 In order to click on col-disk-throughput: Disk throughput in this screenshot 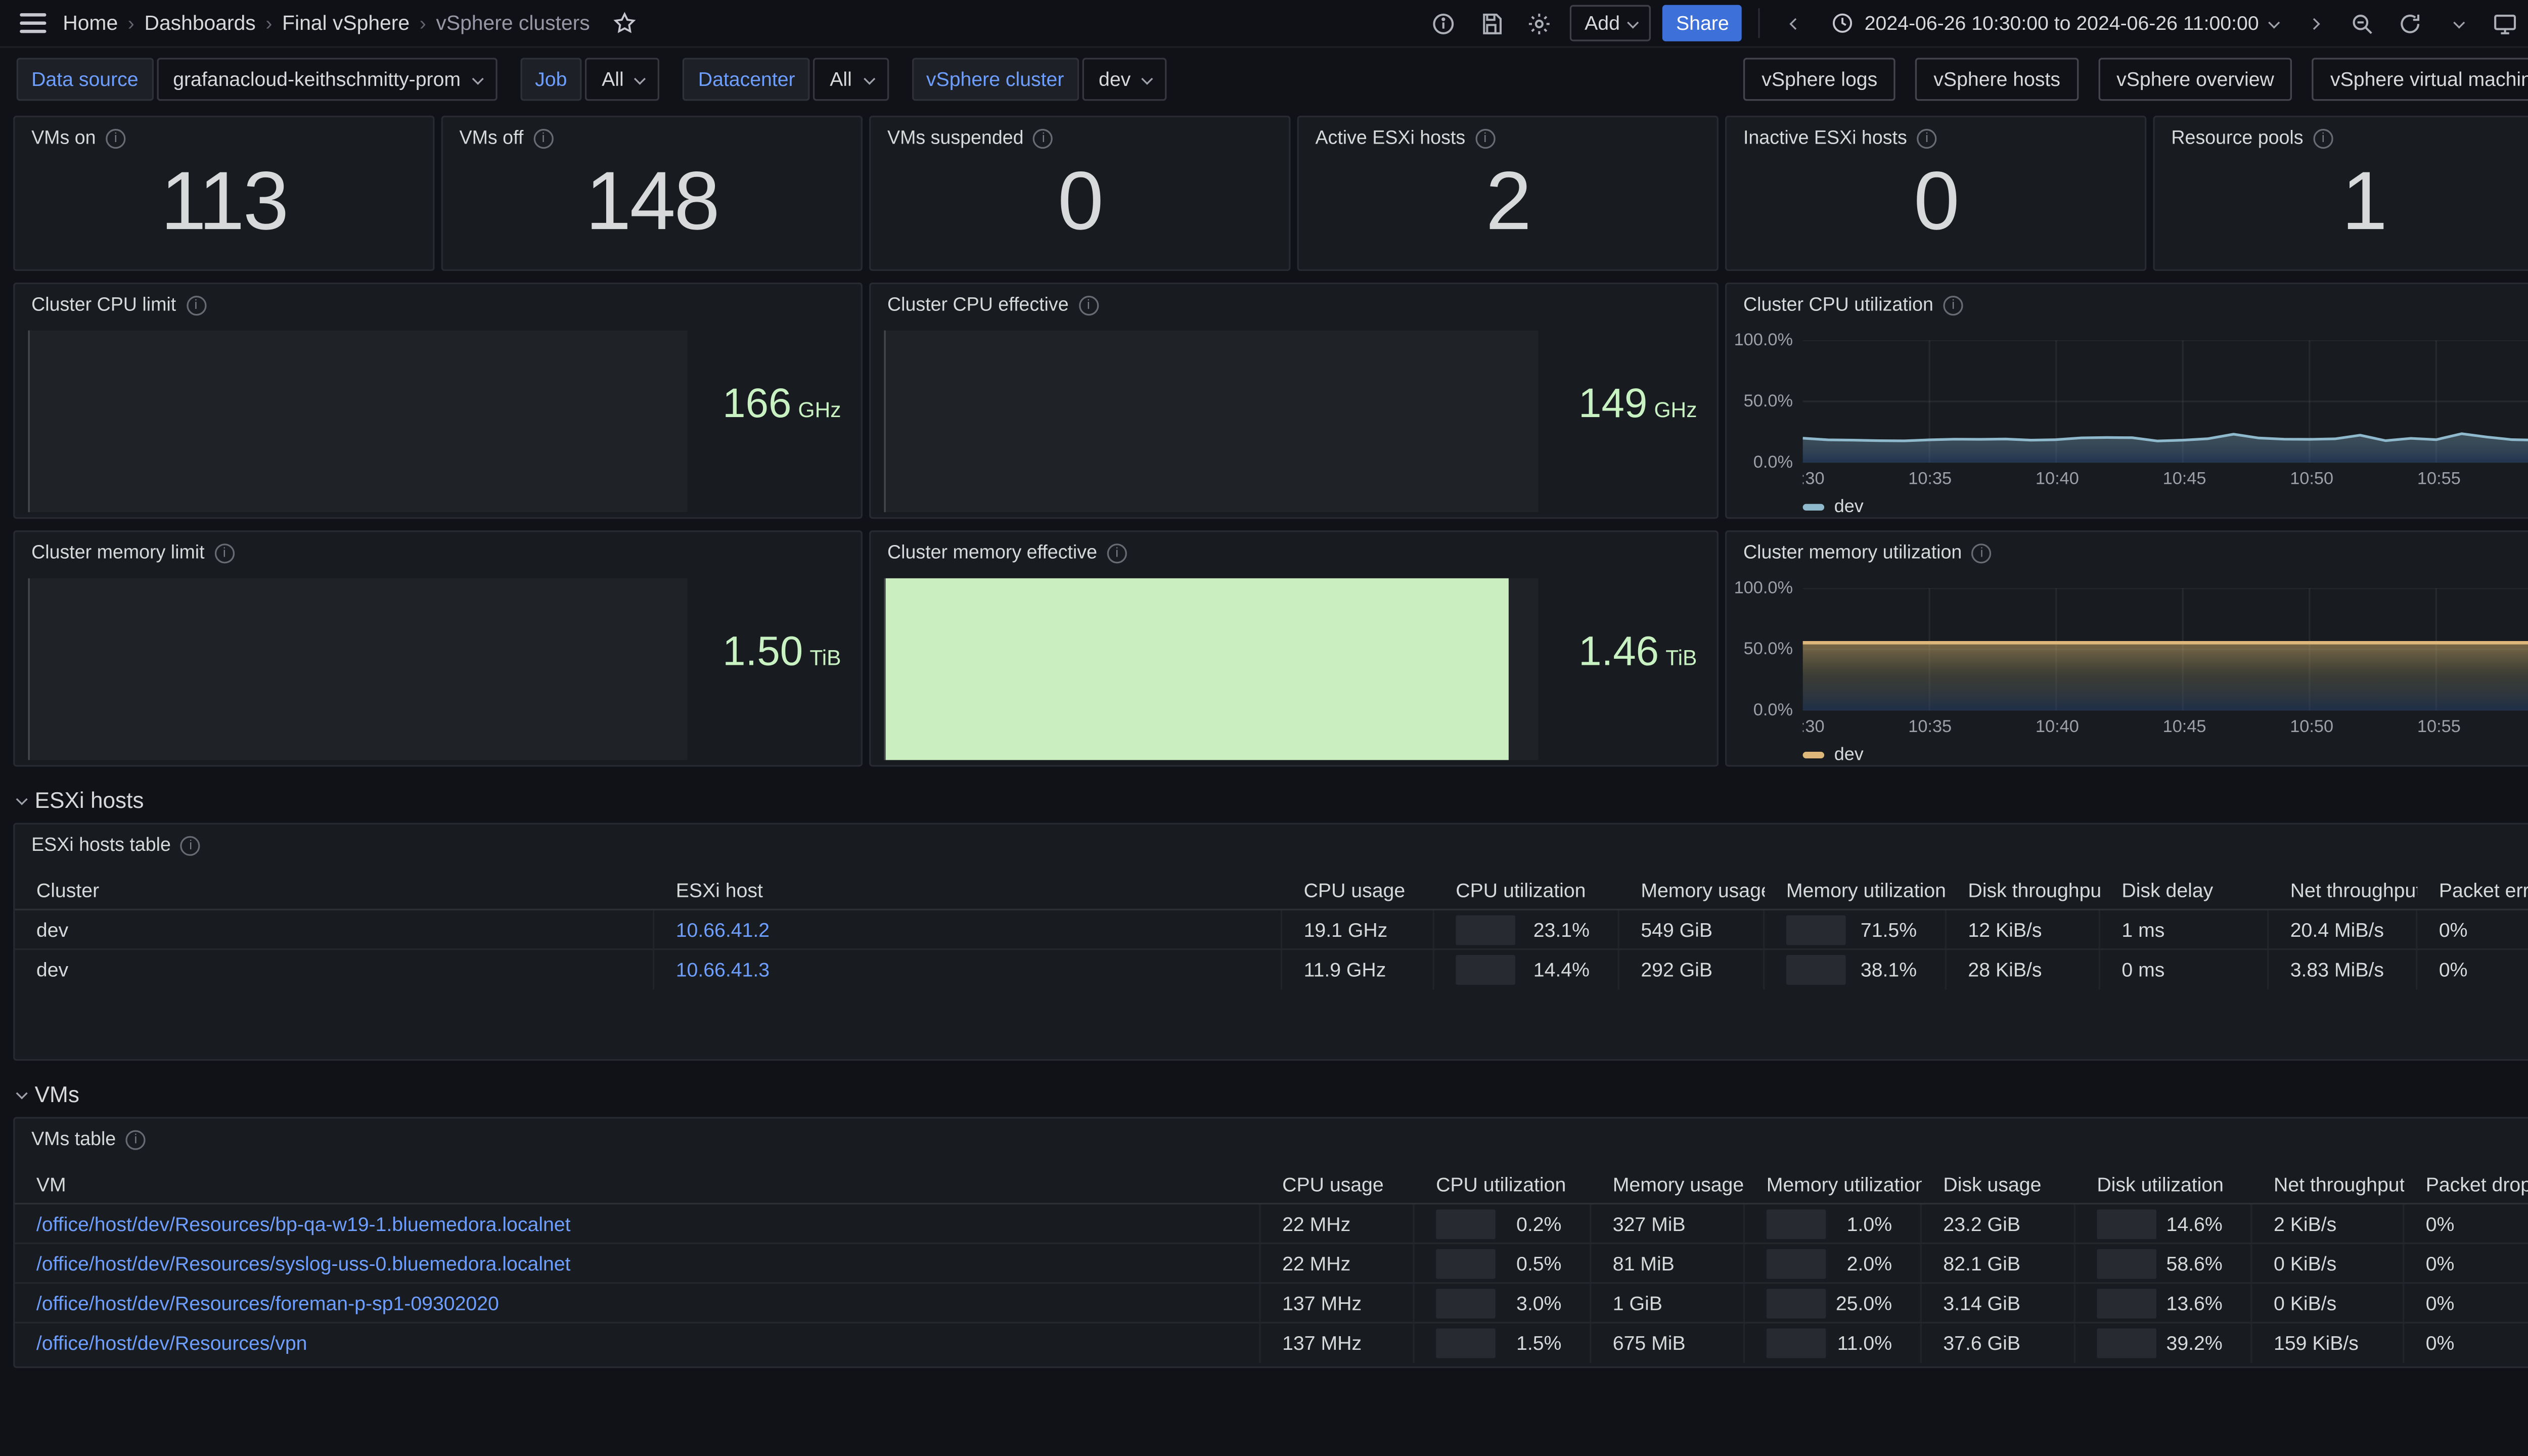, I will do `click(2024, 889)`.